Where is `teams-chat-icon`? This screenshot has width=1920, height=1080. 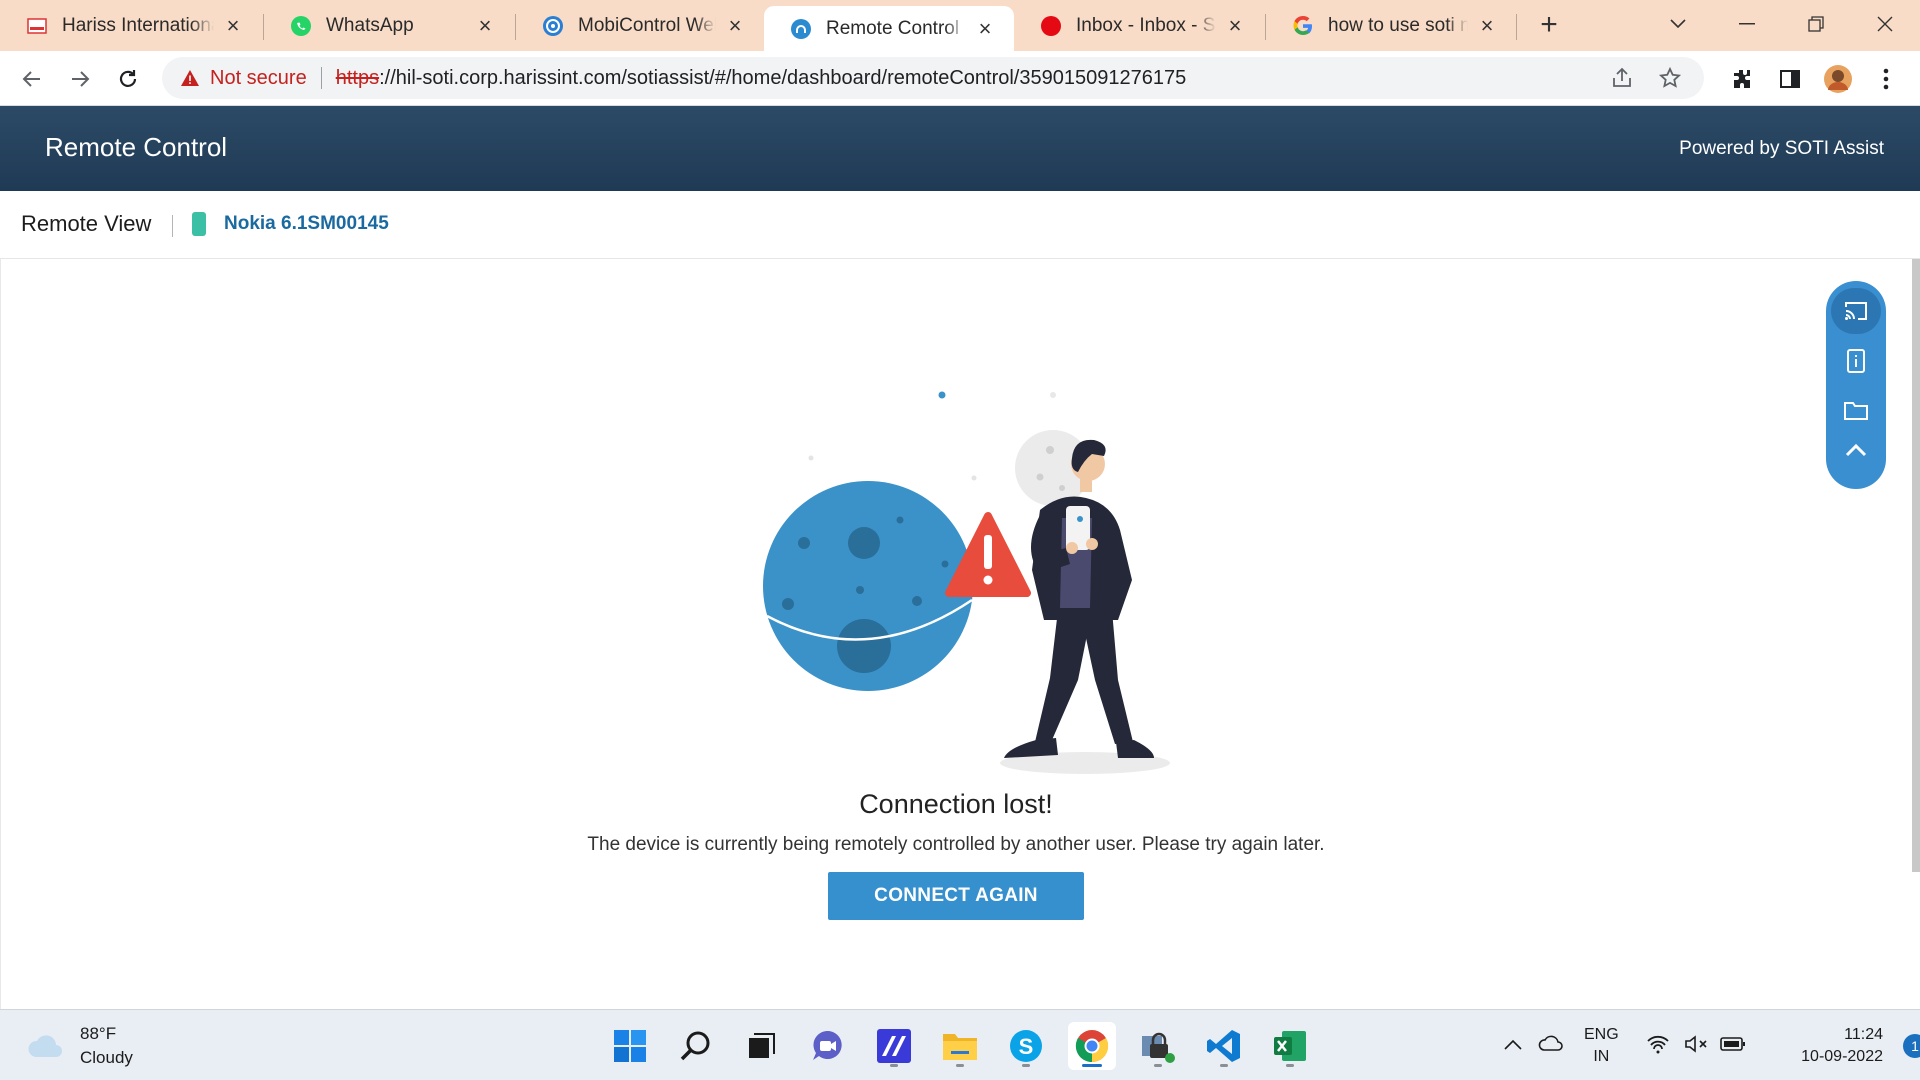 teams-chat-icon is located at coordinates (828, 1046).